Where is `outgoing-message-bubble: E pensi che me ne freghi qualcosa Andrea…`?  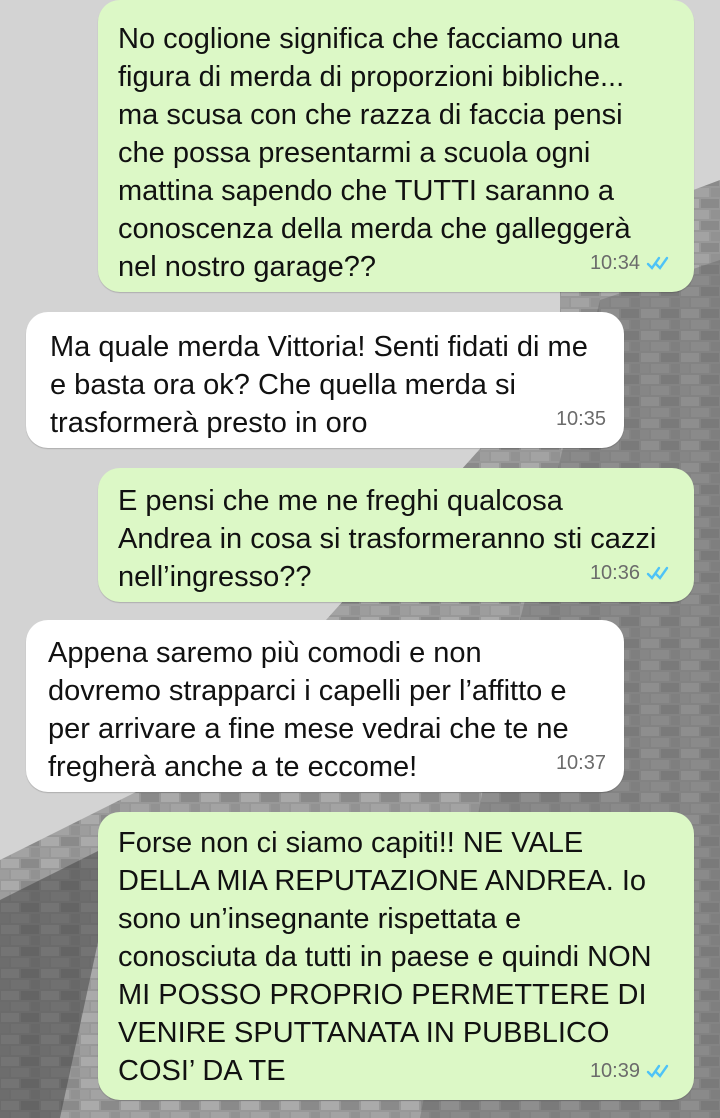 outgoing-message-bubble: E pensi che me ne freghi qualcosa Andrea… is located at coordinates (396, 535).